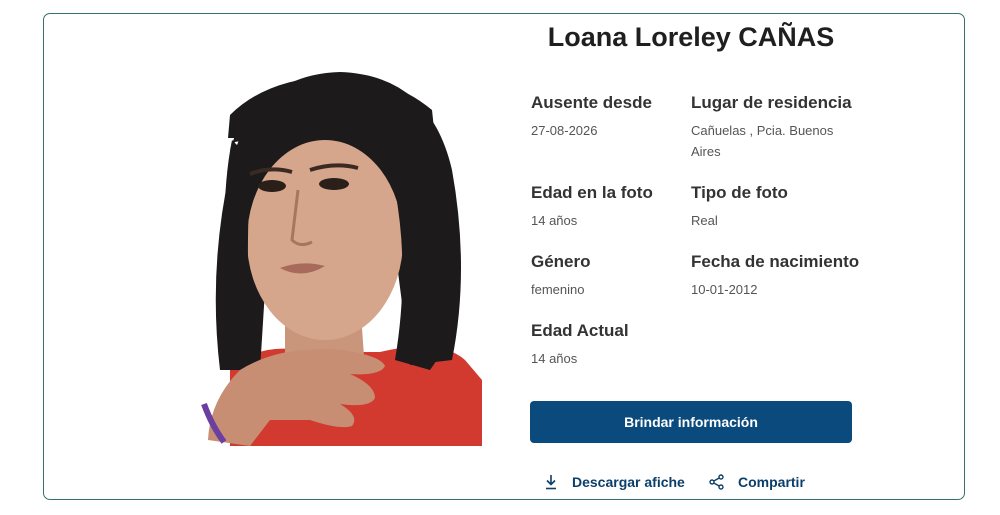  Describe the element at coordinates (762, 141) in the screenshot. I see `field-value: Cañuelas , Pcia. Buenos Aires` at that location.